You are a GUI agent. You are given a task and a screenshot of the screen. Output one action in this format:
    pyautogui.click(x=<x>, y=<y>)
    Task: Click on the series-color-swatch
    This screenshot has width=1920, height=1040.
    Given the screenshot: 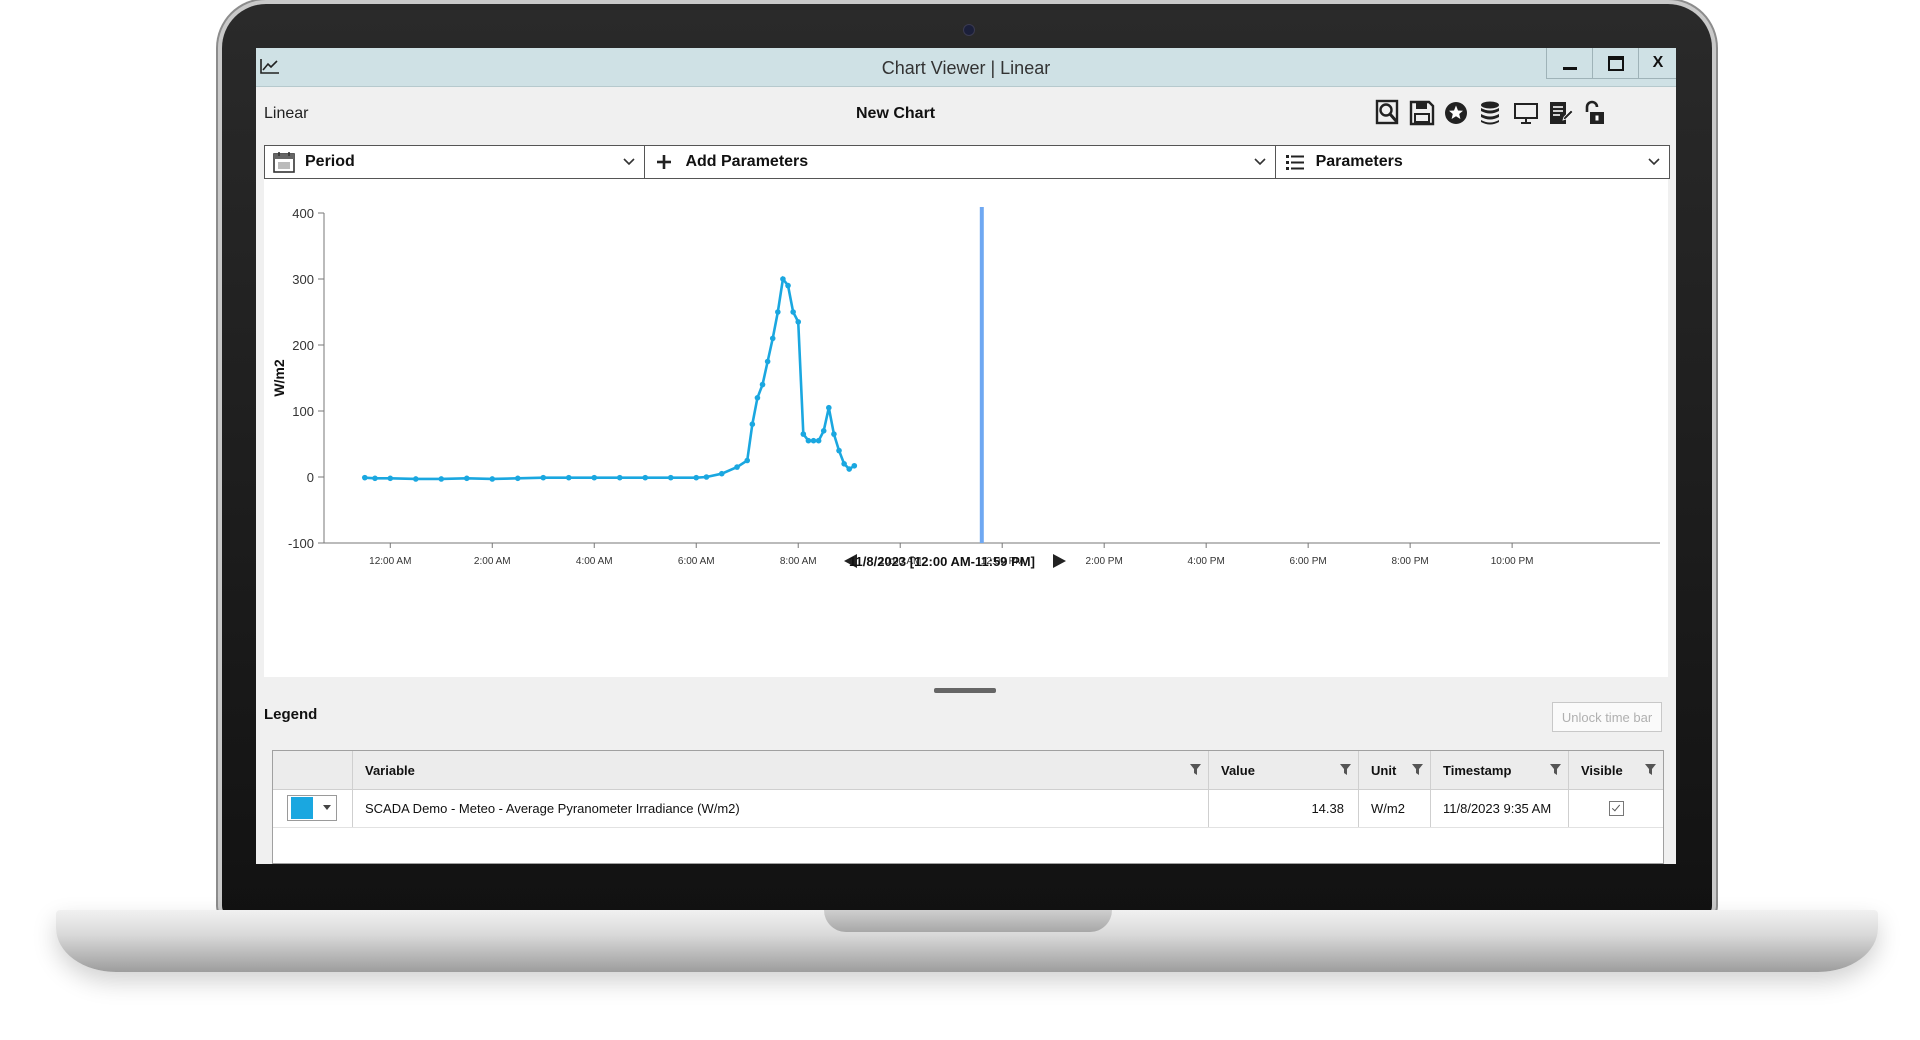 What is the action you would take?
    pyautogui.click(x=302, y=808)
    